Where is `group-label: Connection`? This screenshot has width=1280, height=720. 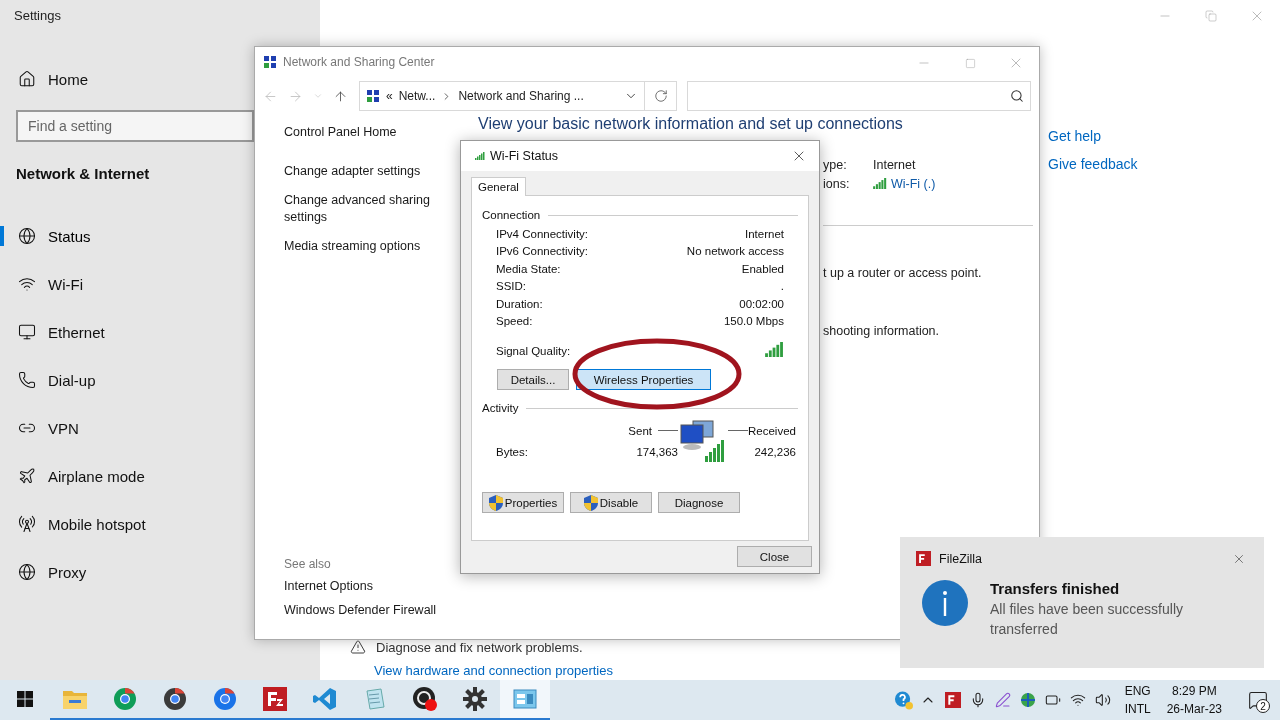
group-label: Connection is located at coordinates (511, 215).